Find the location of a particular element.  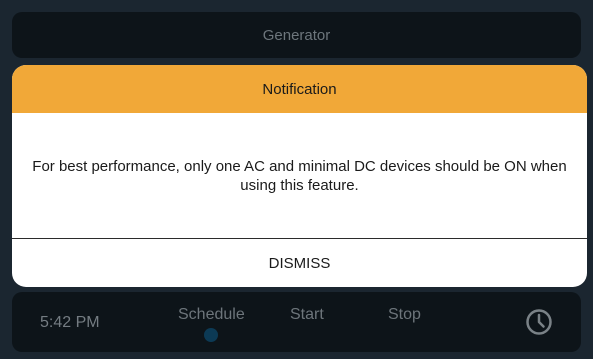

time-display: 5:42 PM is located at coordinates (70, 322).